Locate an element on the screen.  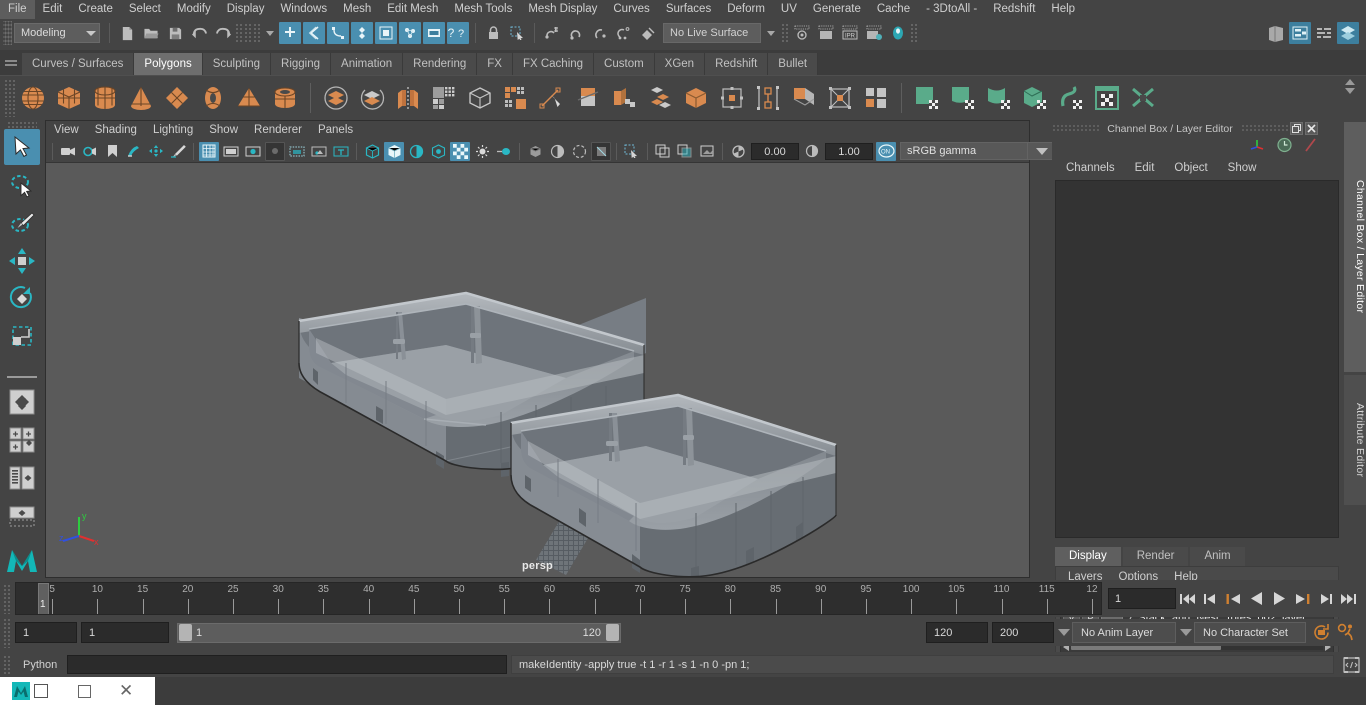
shelf-scroll-arrows is located at coordinates (1353, 86).